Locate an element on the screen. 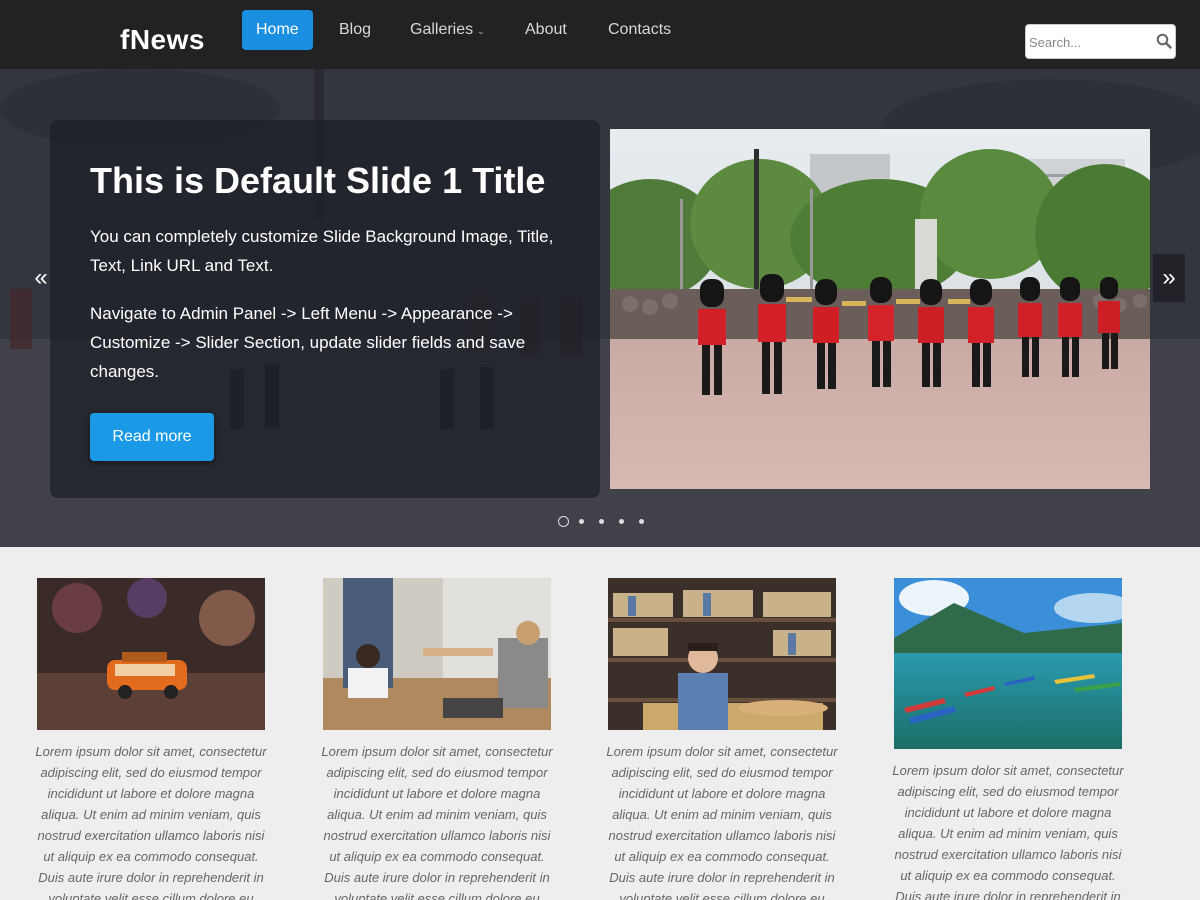 Image resolution: width=1200 pixels, height=900 pixels. read-more-button: Read more is located at coordinates (152, 437).